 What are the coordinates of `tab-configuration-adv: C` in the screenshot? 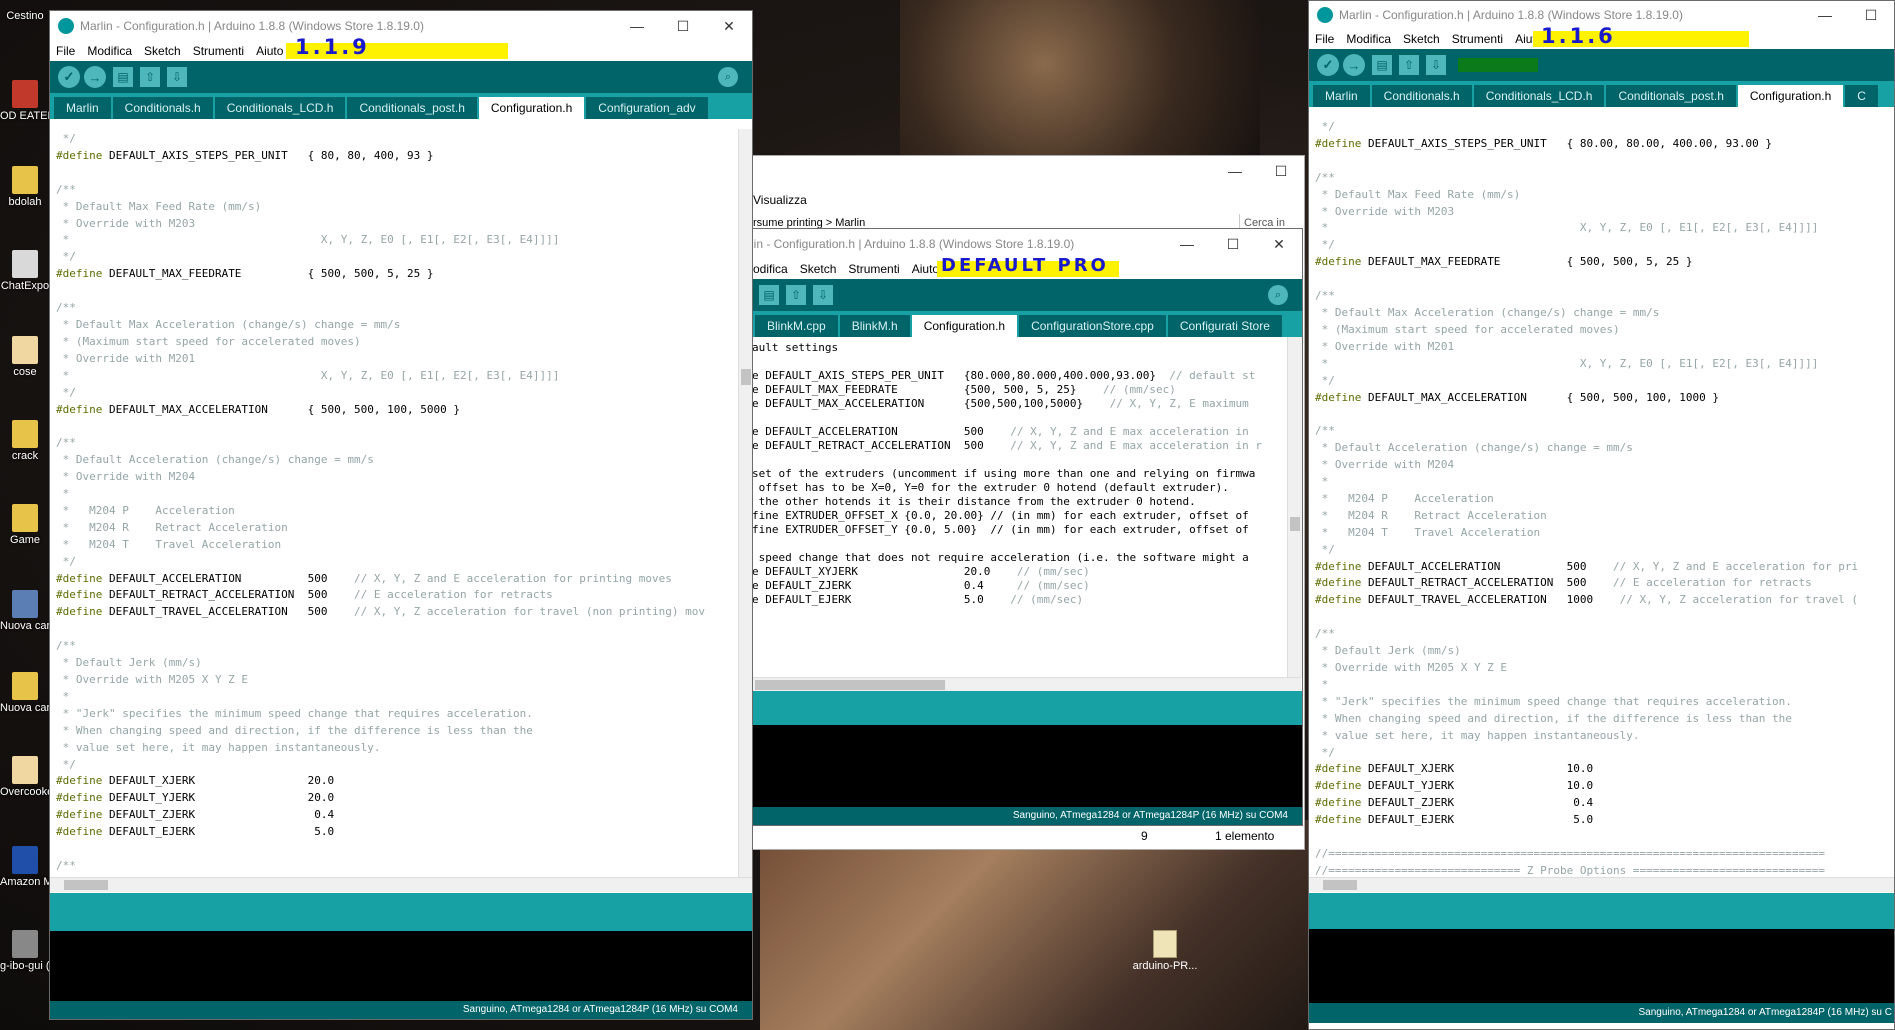 It's located at (1861, 96).